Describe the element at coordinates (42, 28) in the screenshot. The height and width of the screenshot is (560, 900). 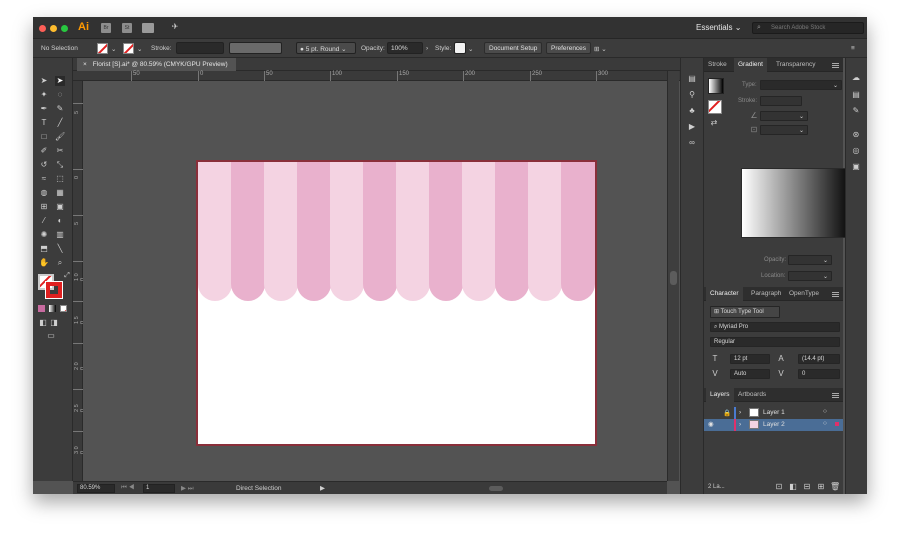
I see `close-window-button` at that location.